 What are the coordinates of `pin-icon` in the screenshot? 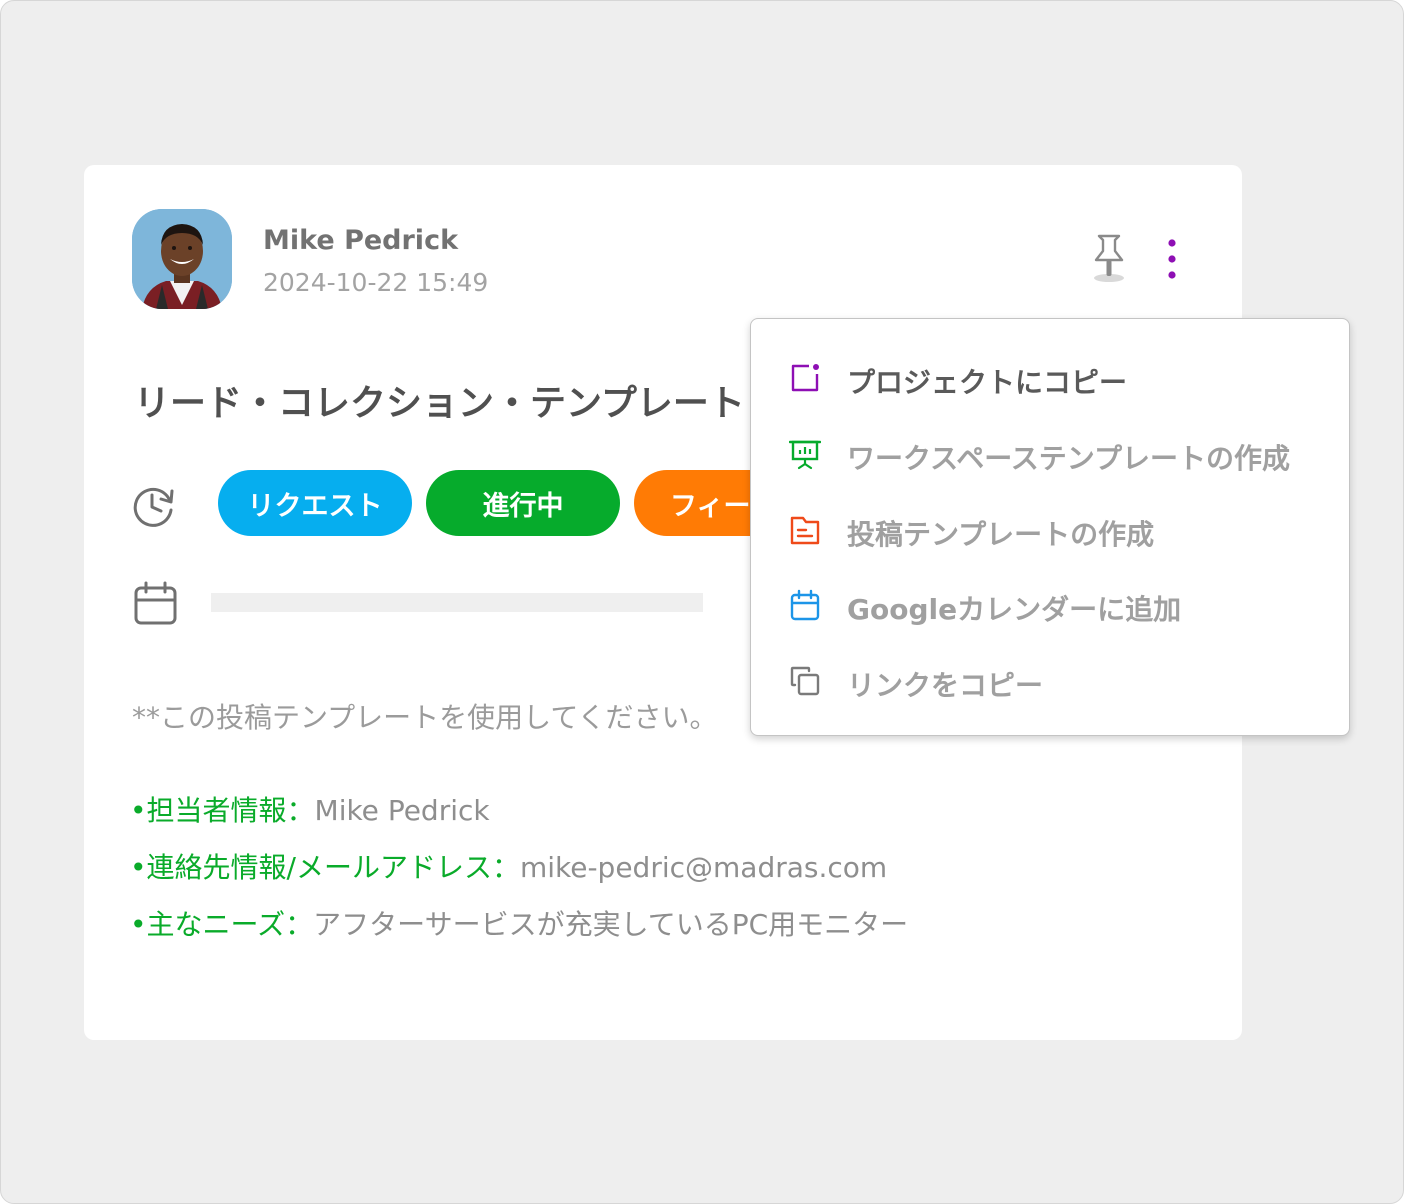 It's located at (1109, 258).